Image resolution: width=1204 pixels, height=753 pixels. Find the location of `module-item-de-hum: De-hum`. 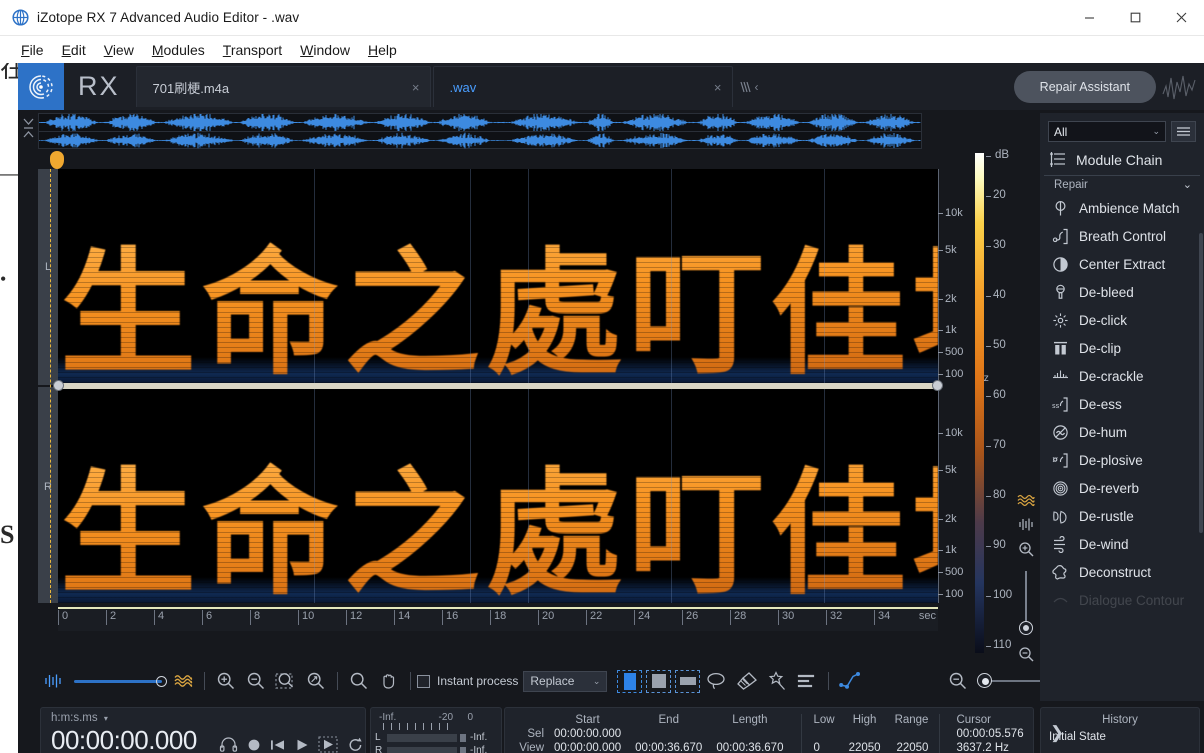

module-item-de-hum: De-hum is located at coordinates (1122, 432).